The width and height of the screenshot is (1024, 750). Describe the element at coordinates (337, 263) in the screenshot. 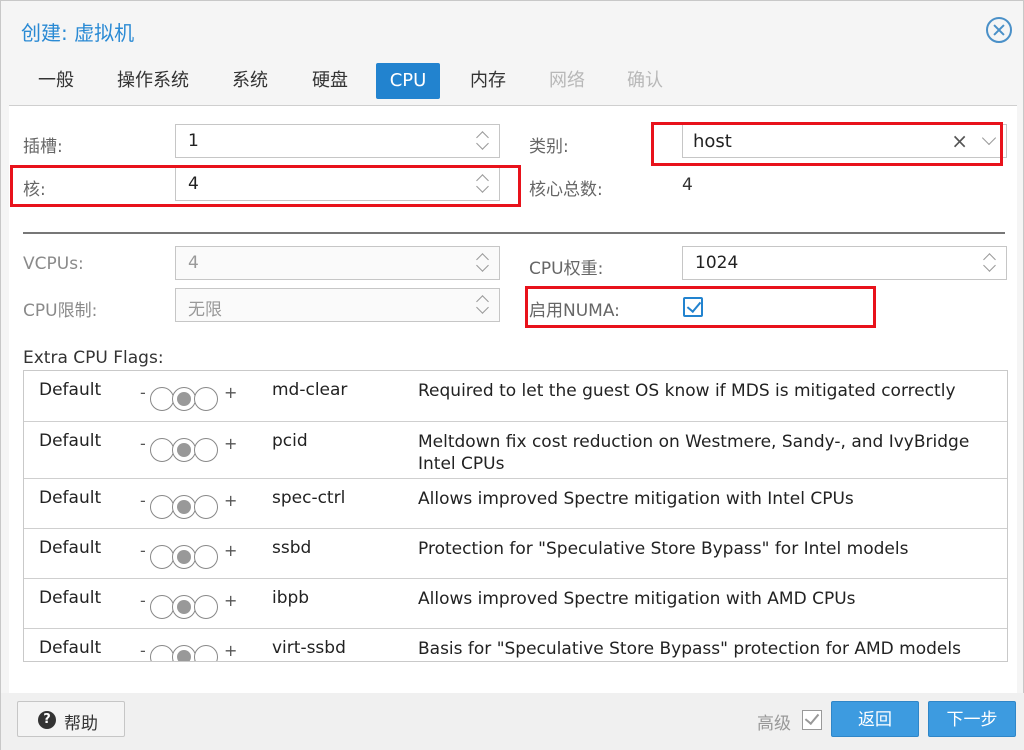

I see `vcpus-spinner: 4` at that location.